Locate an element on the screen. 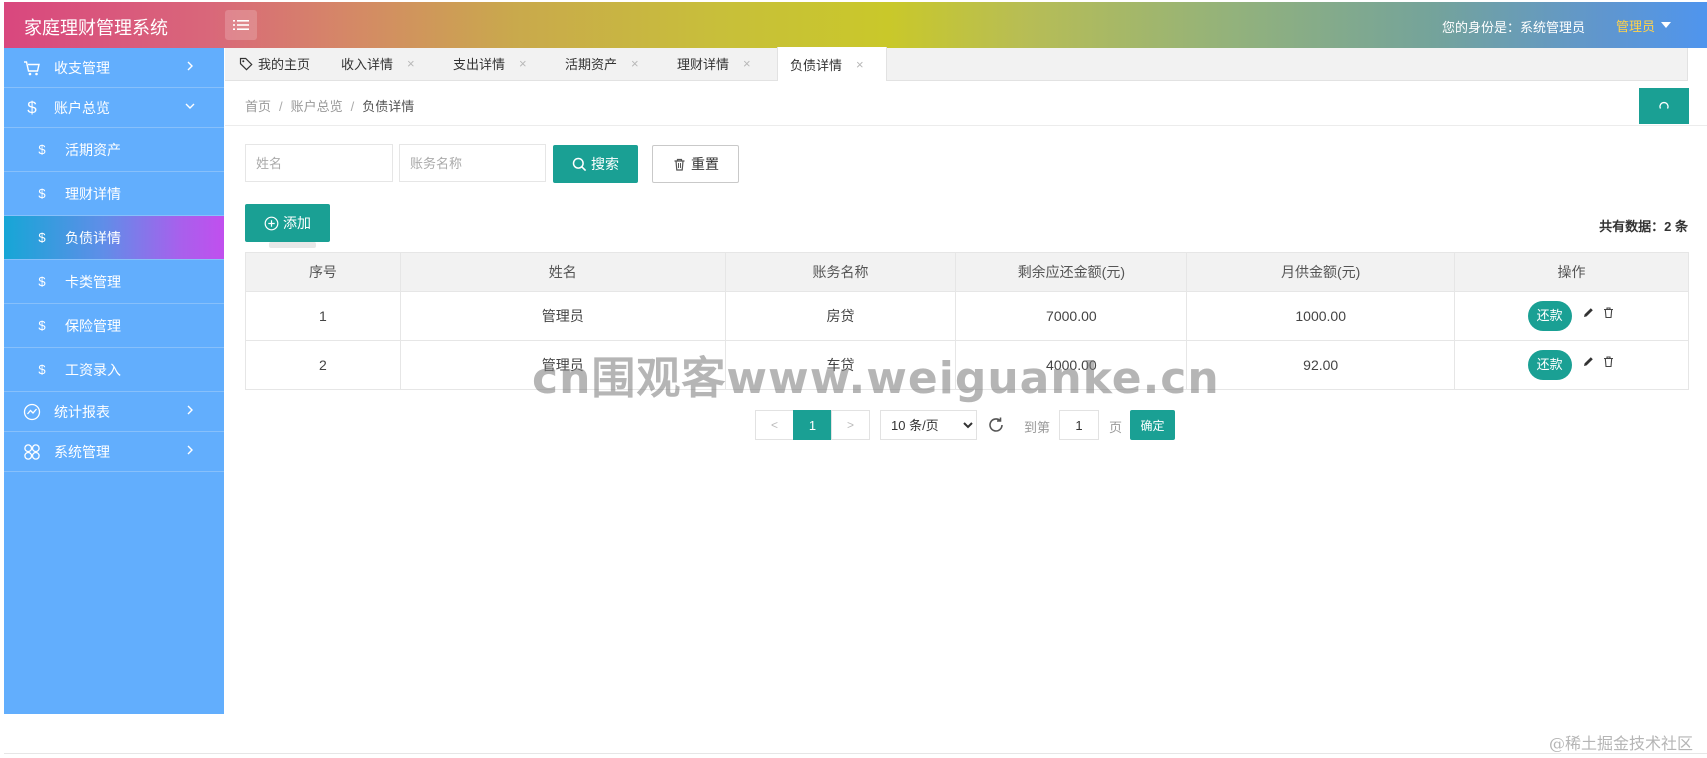  plus-circle-icon is located at coordinates (271, 223).